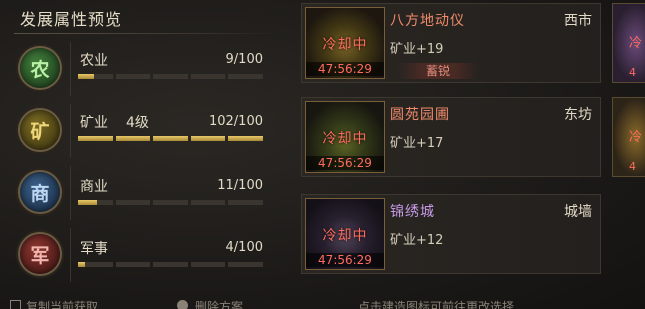 The height and width of the screenshot is (309, 645). I want to click on attribute-name: 军事, so click(94, 249).